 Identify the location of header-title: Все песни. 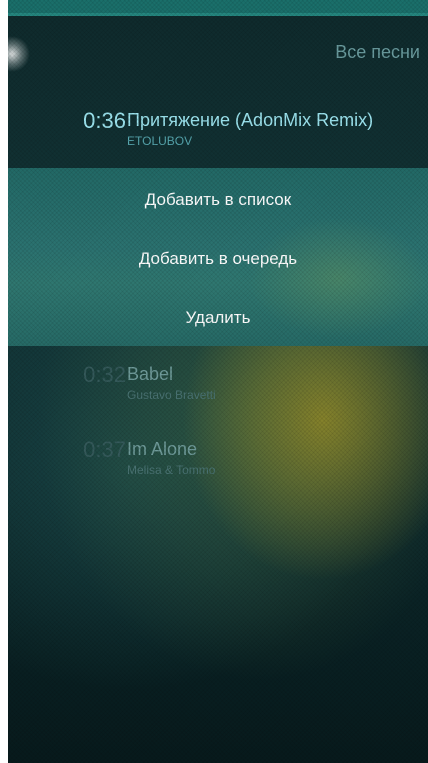
(377, 52).